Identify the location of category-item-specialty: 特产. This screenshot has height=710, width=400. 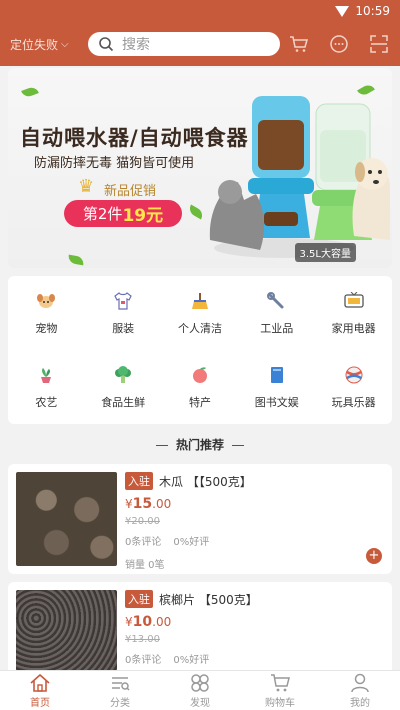
(200, 387).